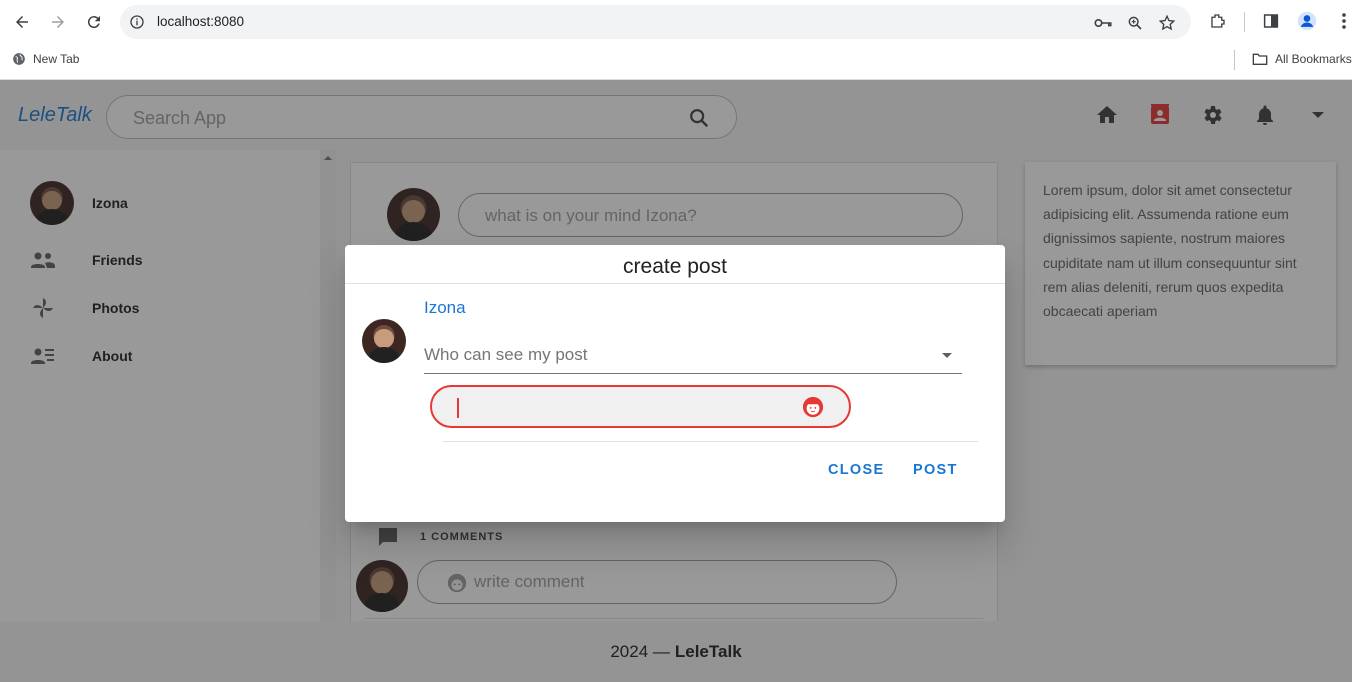 The height and width of the screenshot is (682, 1352). What do you see at coordinates (856, 470) in the screenshot?
I see `close-button: CLOSE` at bounding box center [856, 470].